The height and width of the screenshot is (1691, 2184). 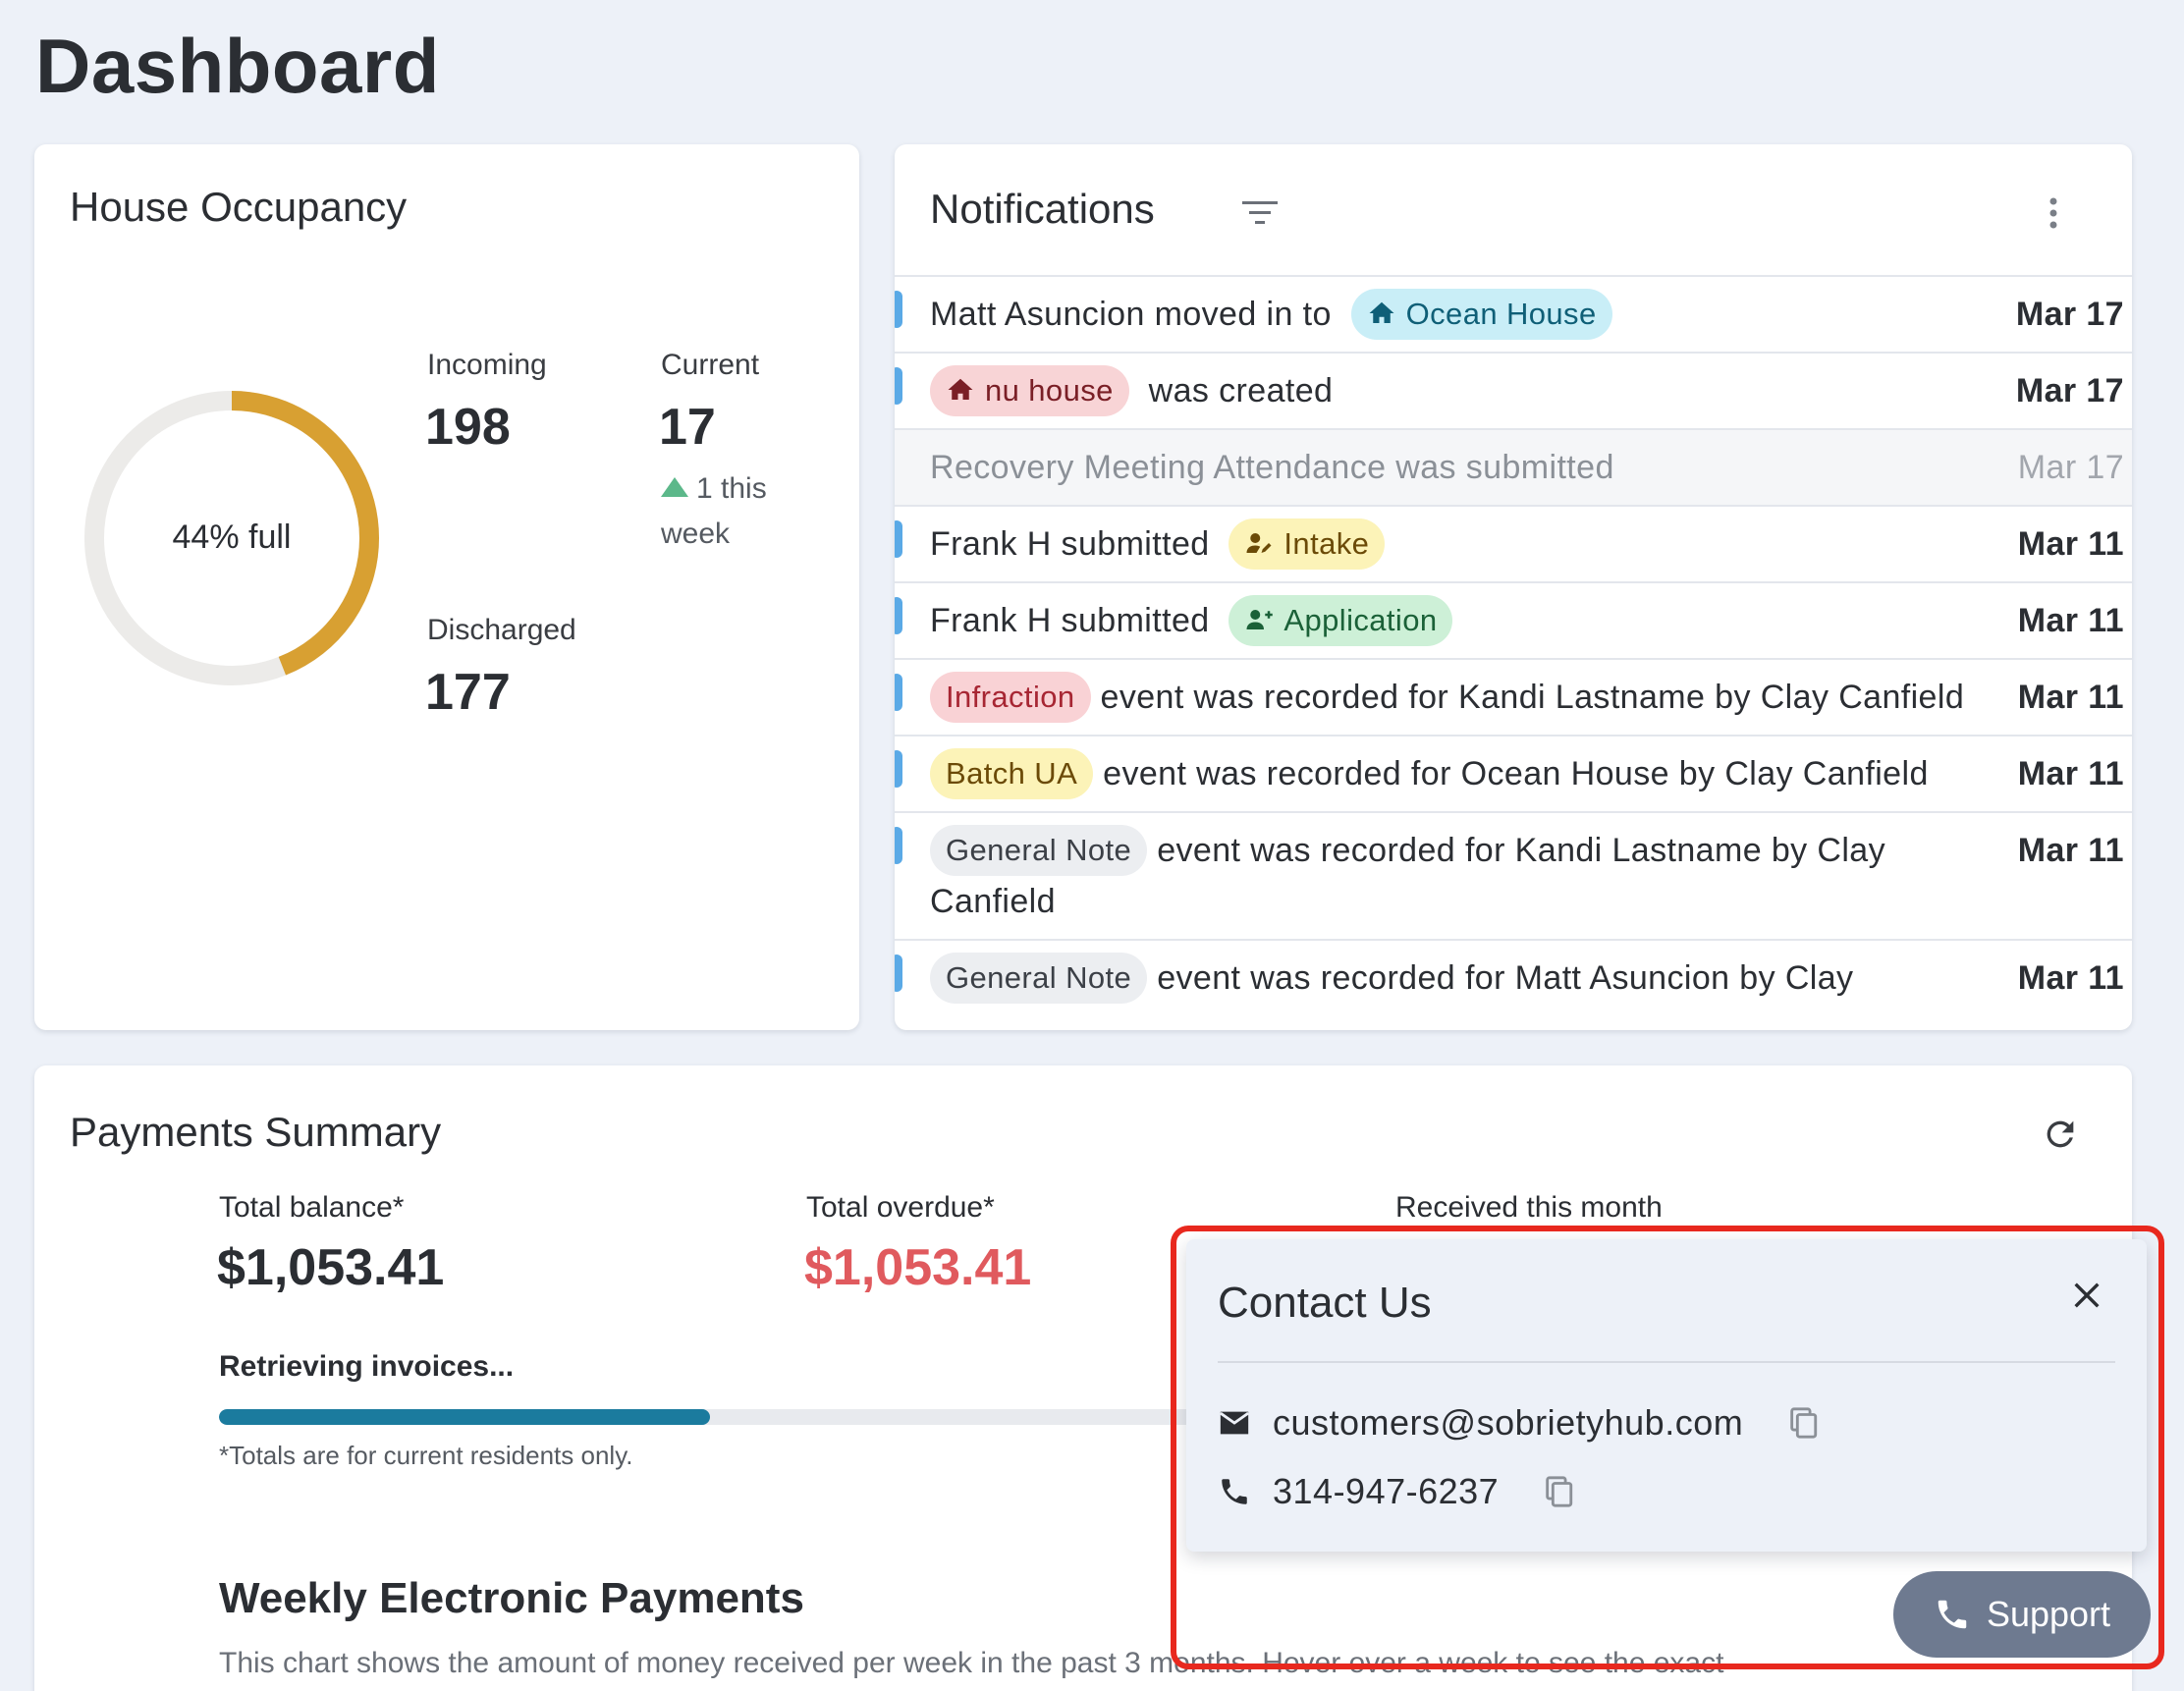 I want to click on house-occupancy-title: House Occupancy, so click(x=239, y=207).